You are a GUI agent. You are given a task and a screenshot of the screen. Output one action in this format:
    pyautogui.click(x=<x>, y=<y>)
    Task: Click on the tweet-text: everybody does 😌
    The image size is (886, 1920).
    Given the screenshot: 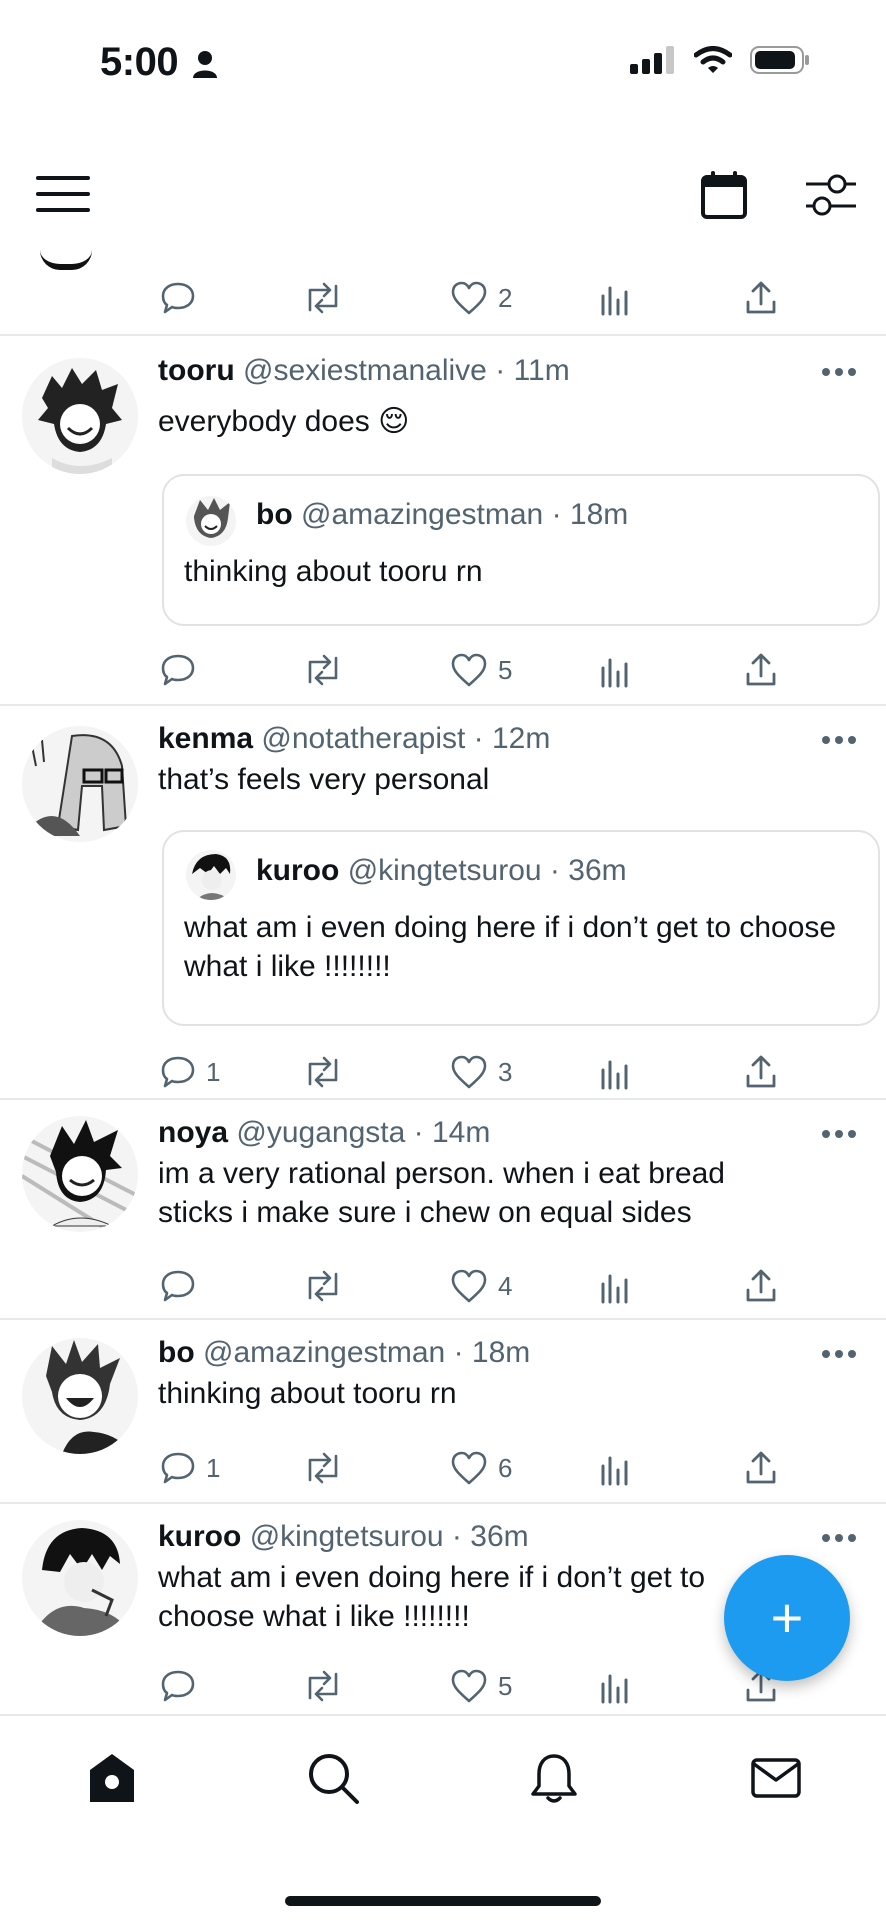 What is the action you would take?
    pyautogui.click(x=284, y=421)
    